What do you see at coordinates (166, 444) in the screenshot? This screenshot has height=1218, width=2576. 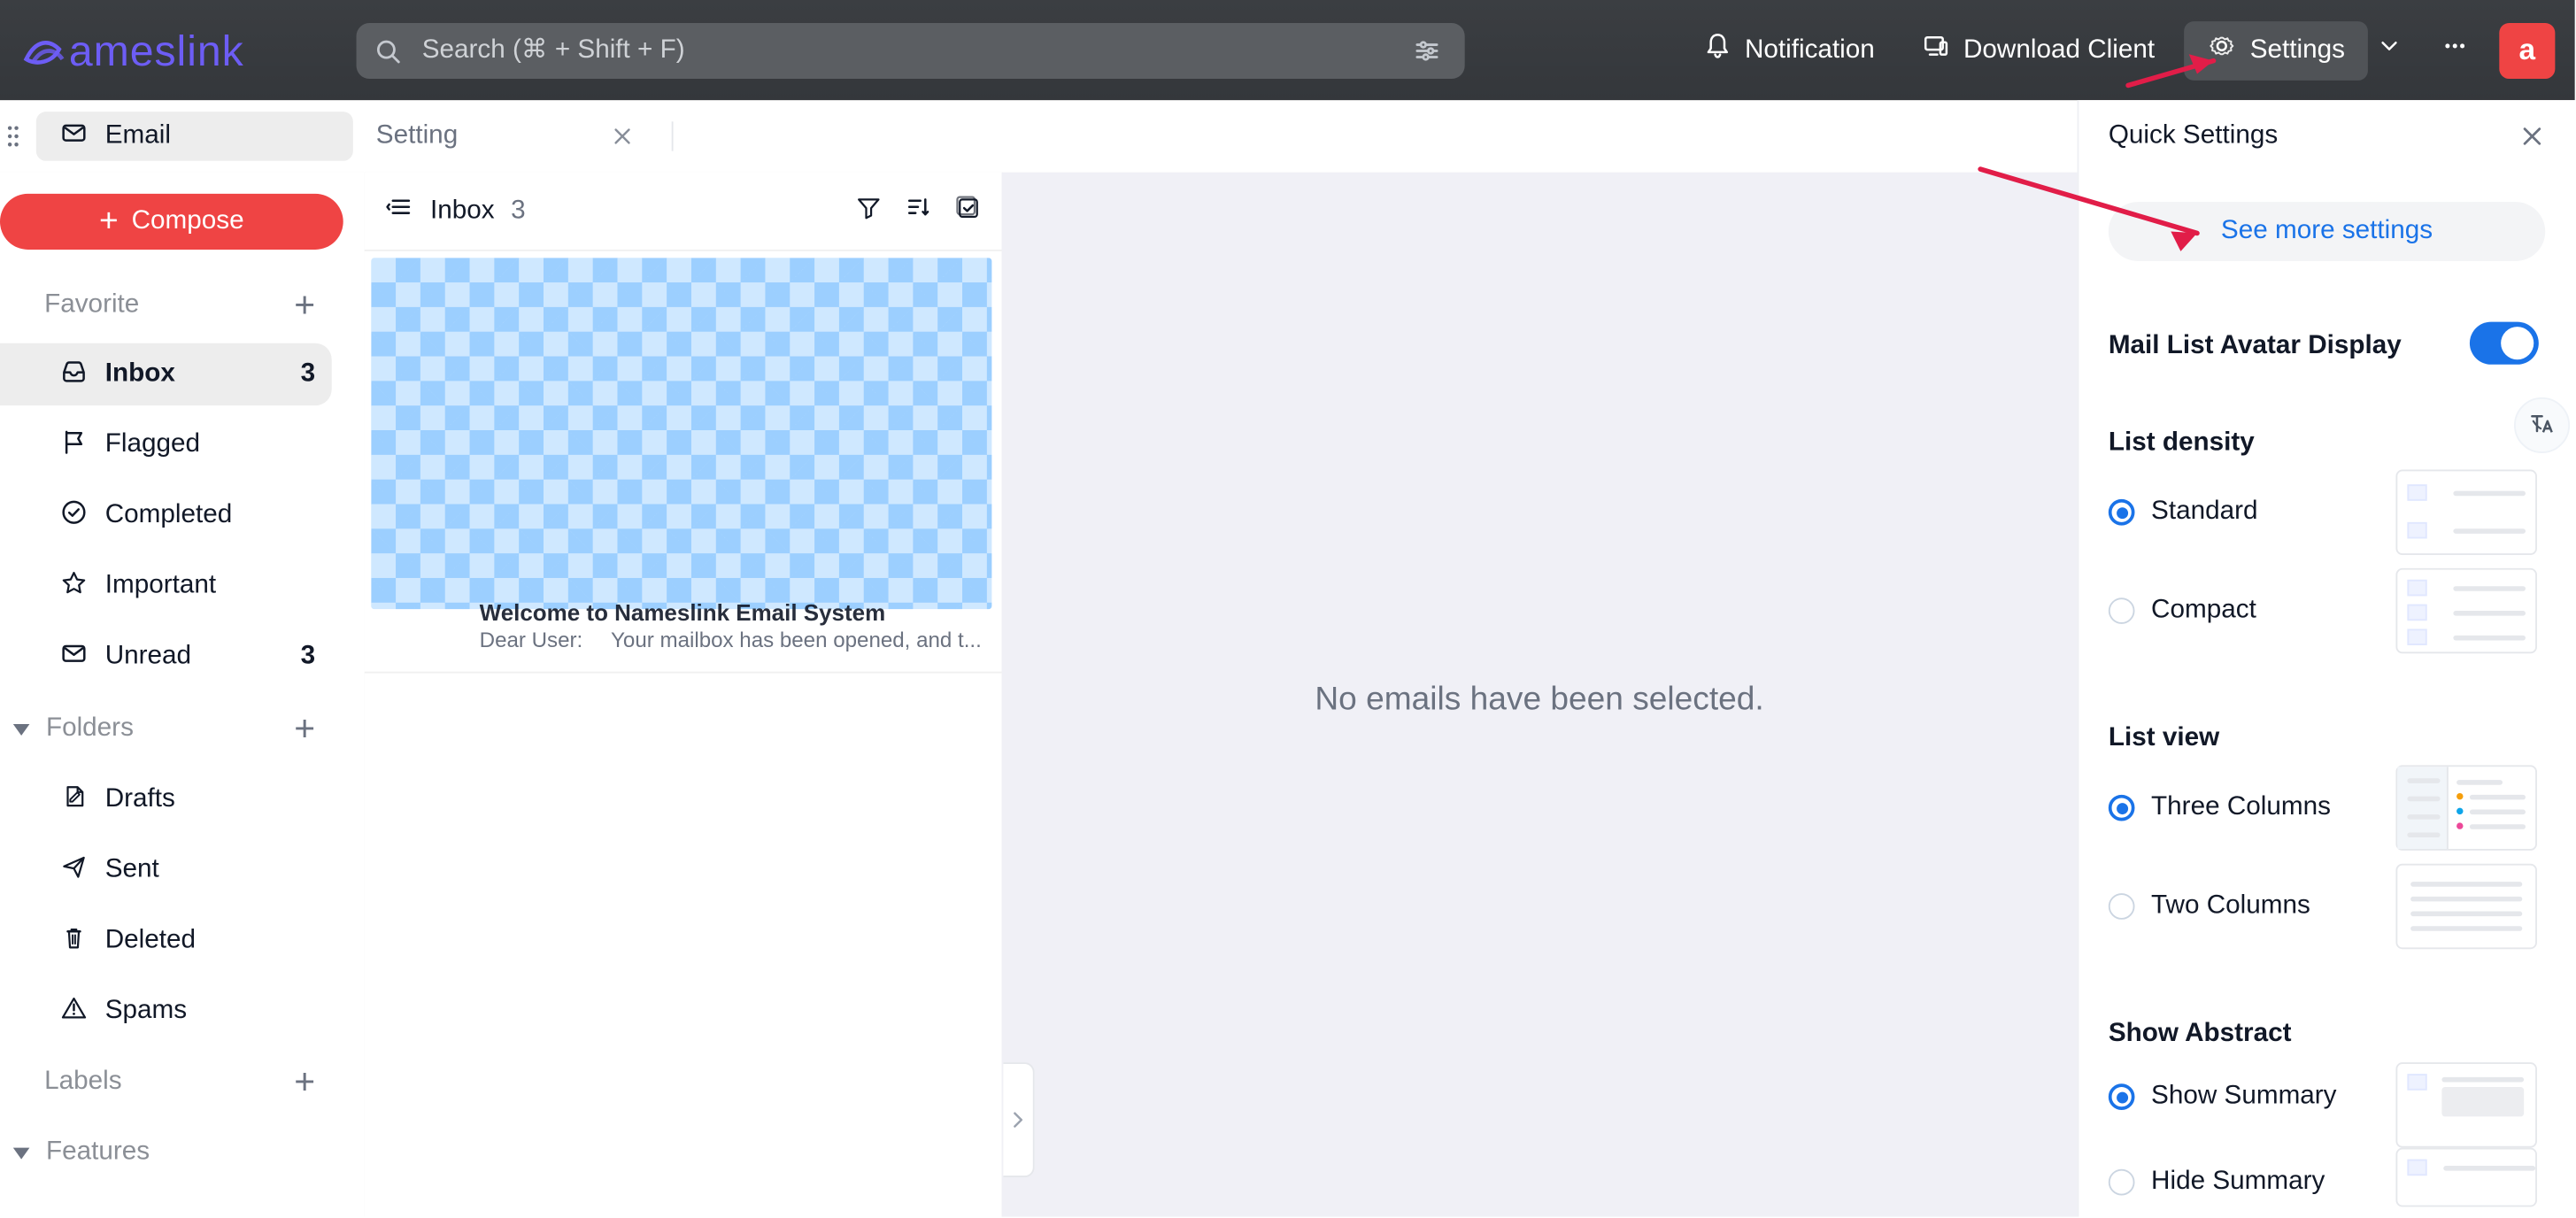 I see `sidebar-item-flagged: Flagged` at bounding box center [166, 444].